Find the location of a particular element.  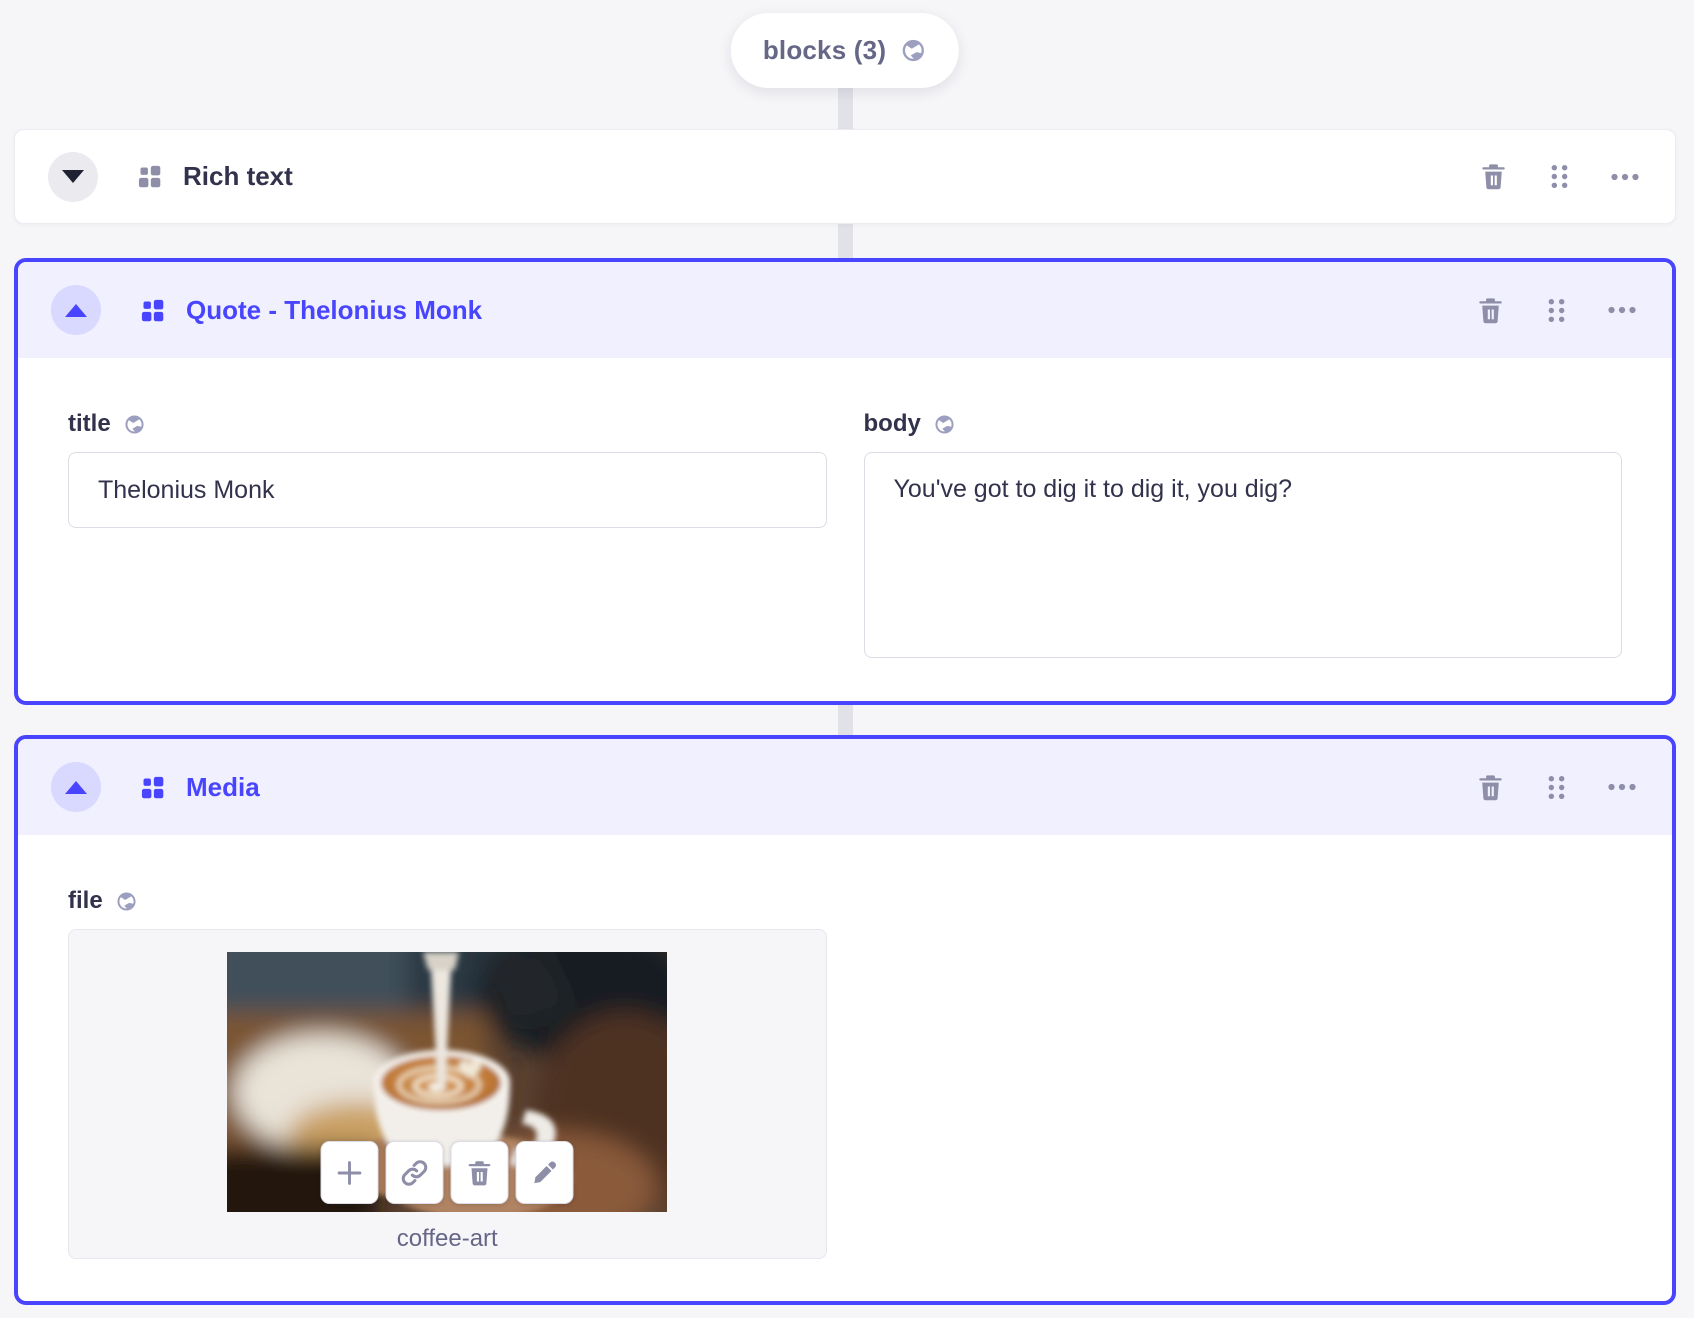

field-label: body is located at coordinates (1243, 424).